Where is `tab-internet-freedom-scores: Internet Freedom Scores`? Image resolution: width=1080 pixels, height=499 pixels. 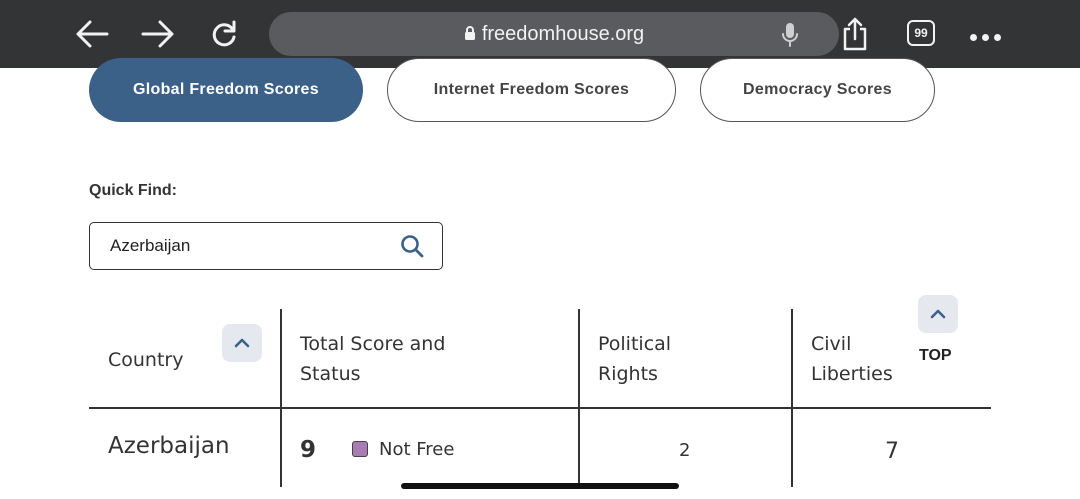
tab-internet-freedom-scores: Internet Freedom Scores is located at coordinates (531, 90).